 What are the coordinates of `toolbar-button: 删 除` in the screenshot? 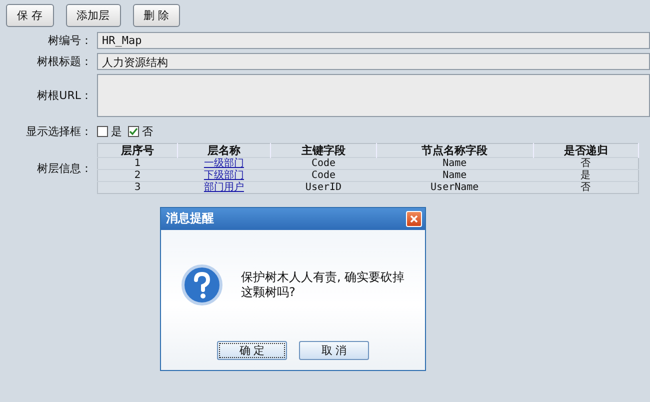 It's located at (156, 15).